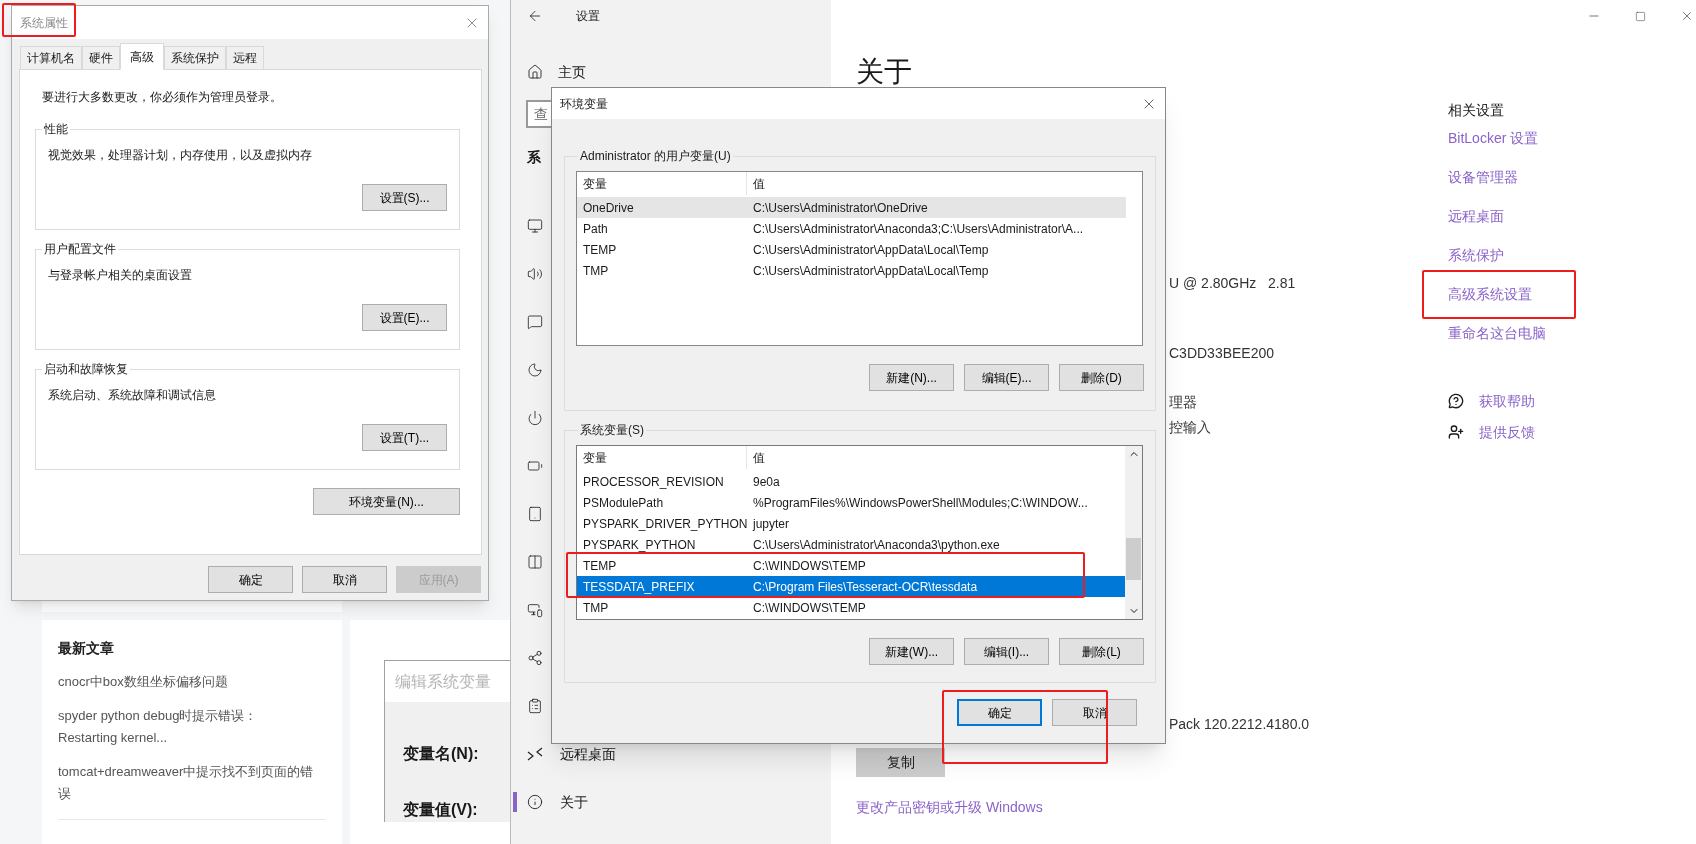 The height and width of the screenshot is (844, 1696). I want to click on group-text: 系统启动、系统故障和调试信息, so click(132, 395).